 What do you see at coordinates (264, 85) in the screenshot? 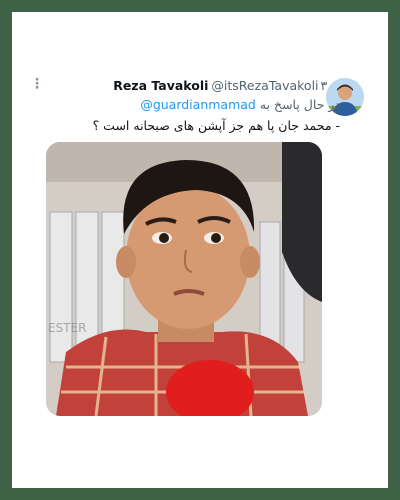
I see `user-handle: @itsRezaTavakoli` at bounding box center [264, 85].